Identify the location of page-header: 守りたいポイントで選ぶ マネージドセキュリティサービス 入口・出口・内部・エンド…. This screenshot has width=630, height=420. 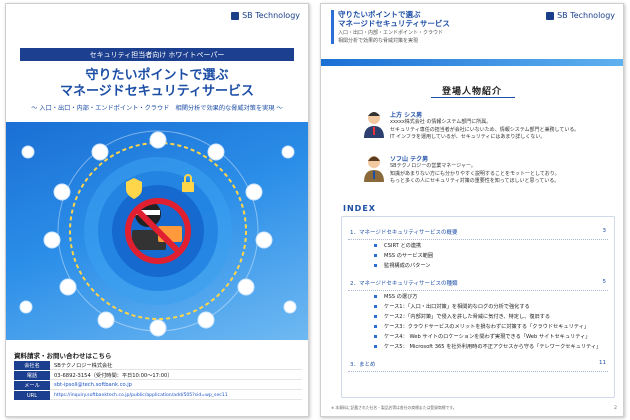
(416, 27).